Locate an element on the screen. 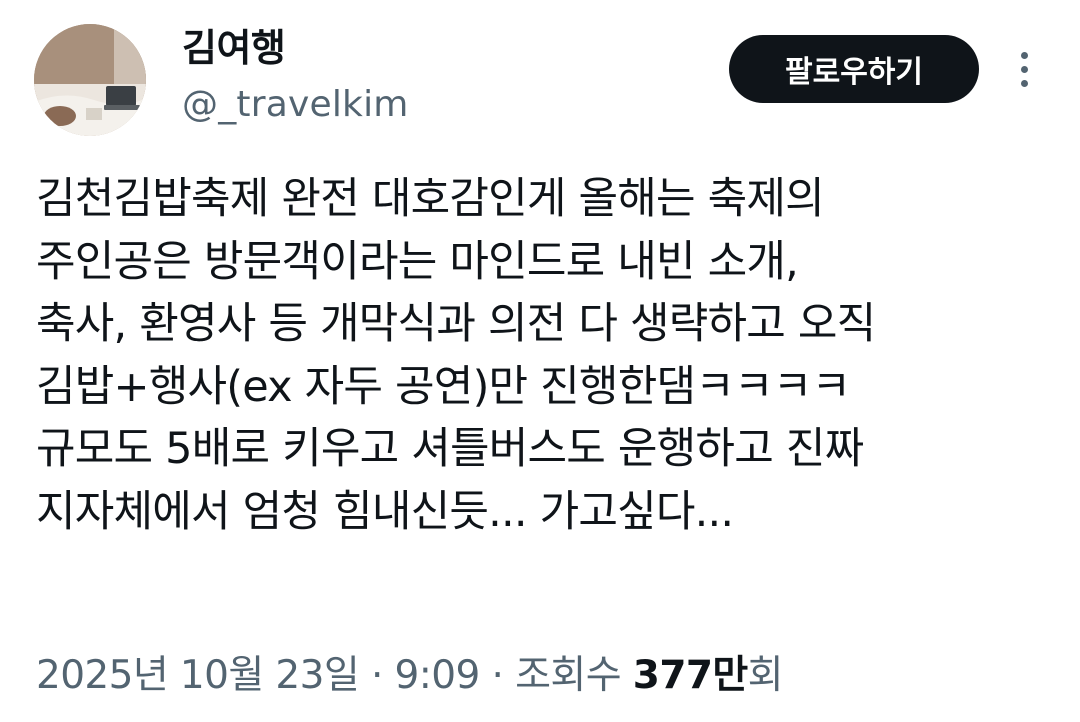  tweet-line: 김천김밥축제 완전 대호감인게 올해는 축제의 is located at coordinates (430, 199).